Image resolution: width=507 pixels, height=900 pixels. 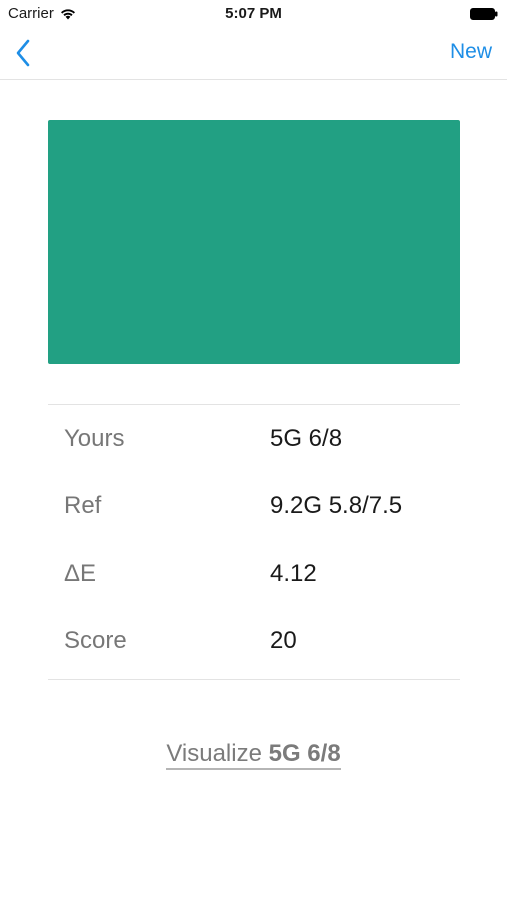 I want to click on new-button: New, so click(x=471, y=52).